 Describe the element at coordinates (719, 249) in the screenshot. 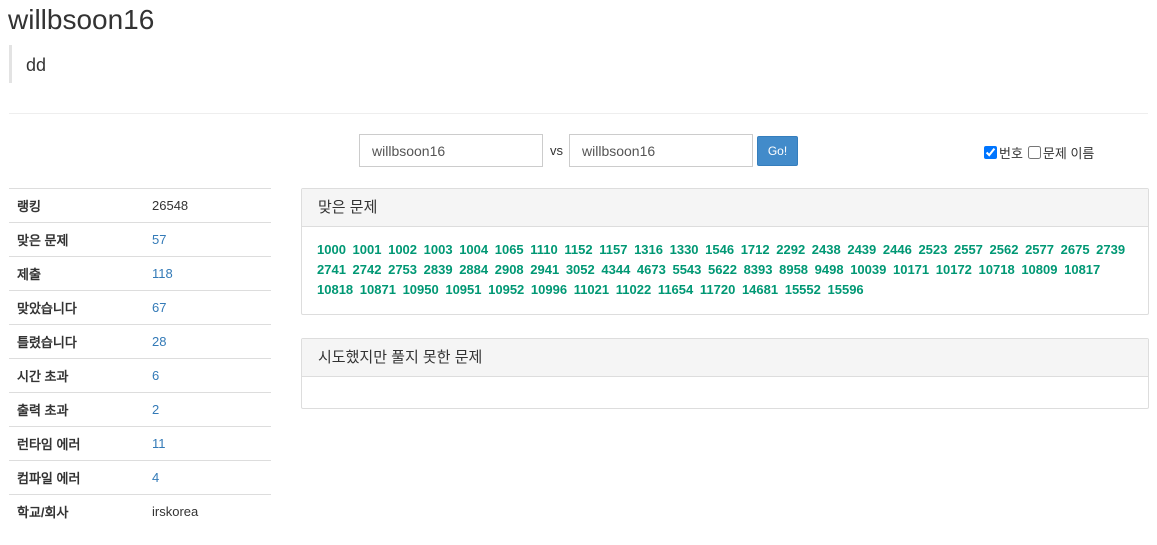

I see `problem-link: 1546` at that location.